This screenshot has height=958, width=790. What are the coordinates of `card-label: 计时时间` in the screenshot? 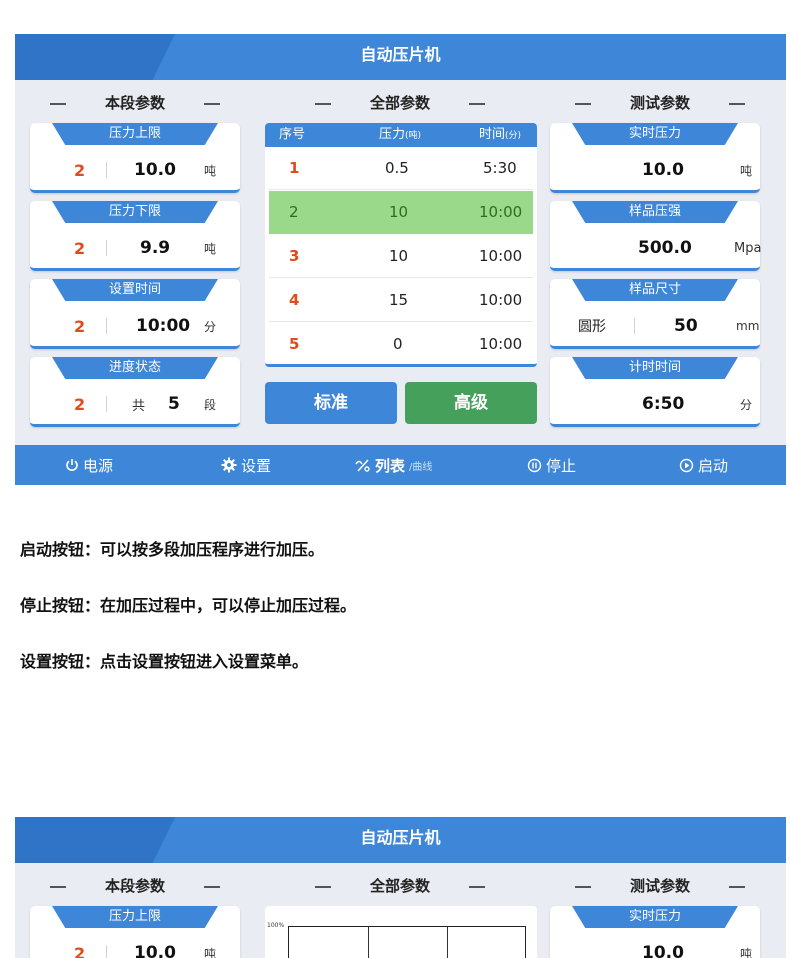 It's located at (655, 368).